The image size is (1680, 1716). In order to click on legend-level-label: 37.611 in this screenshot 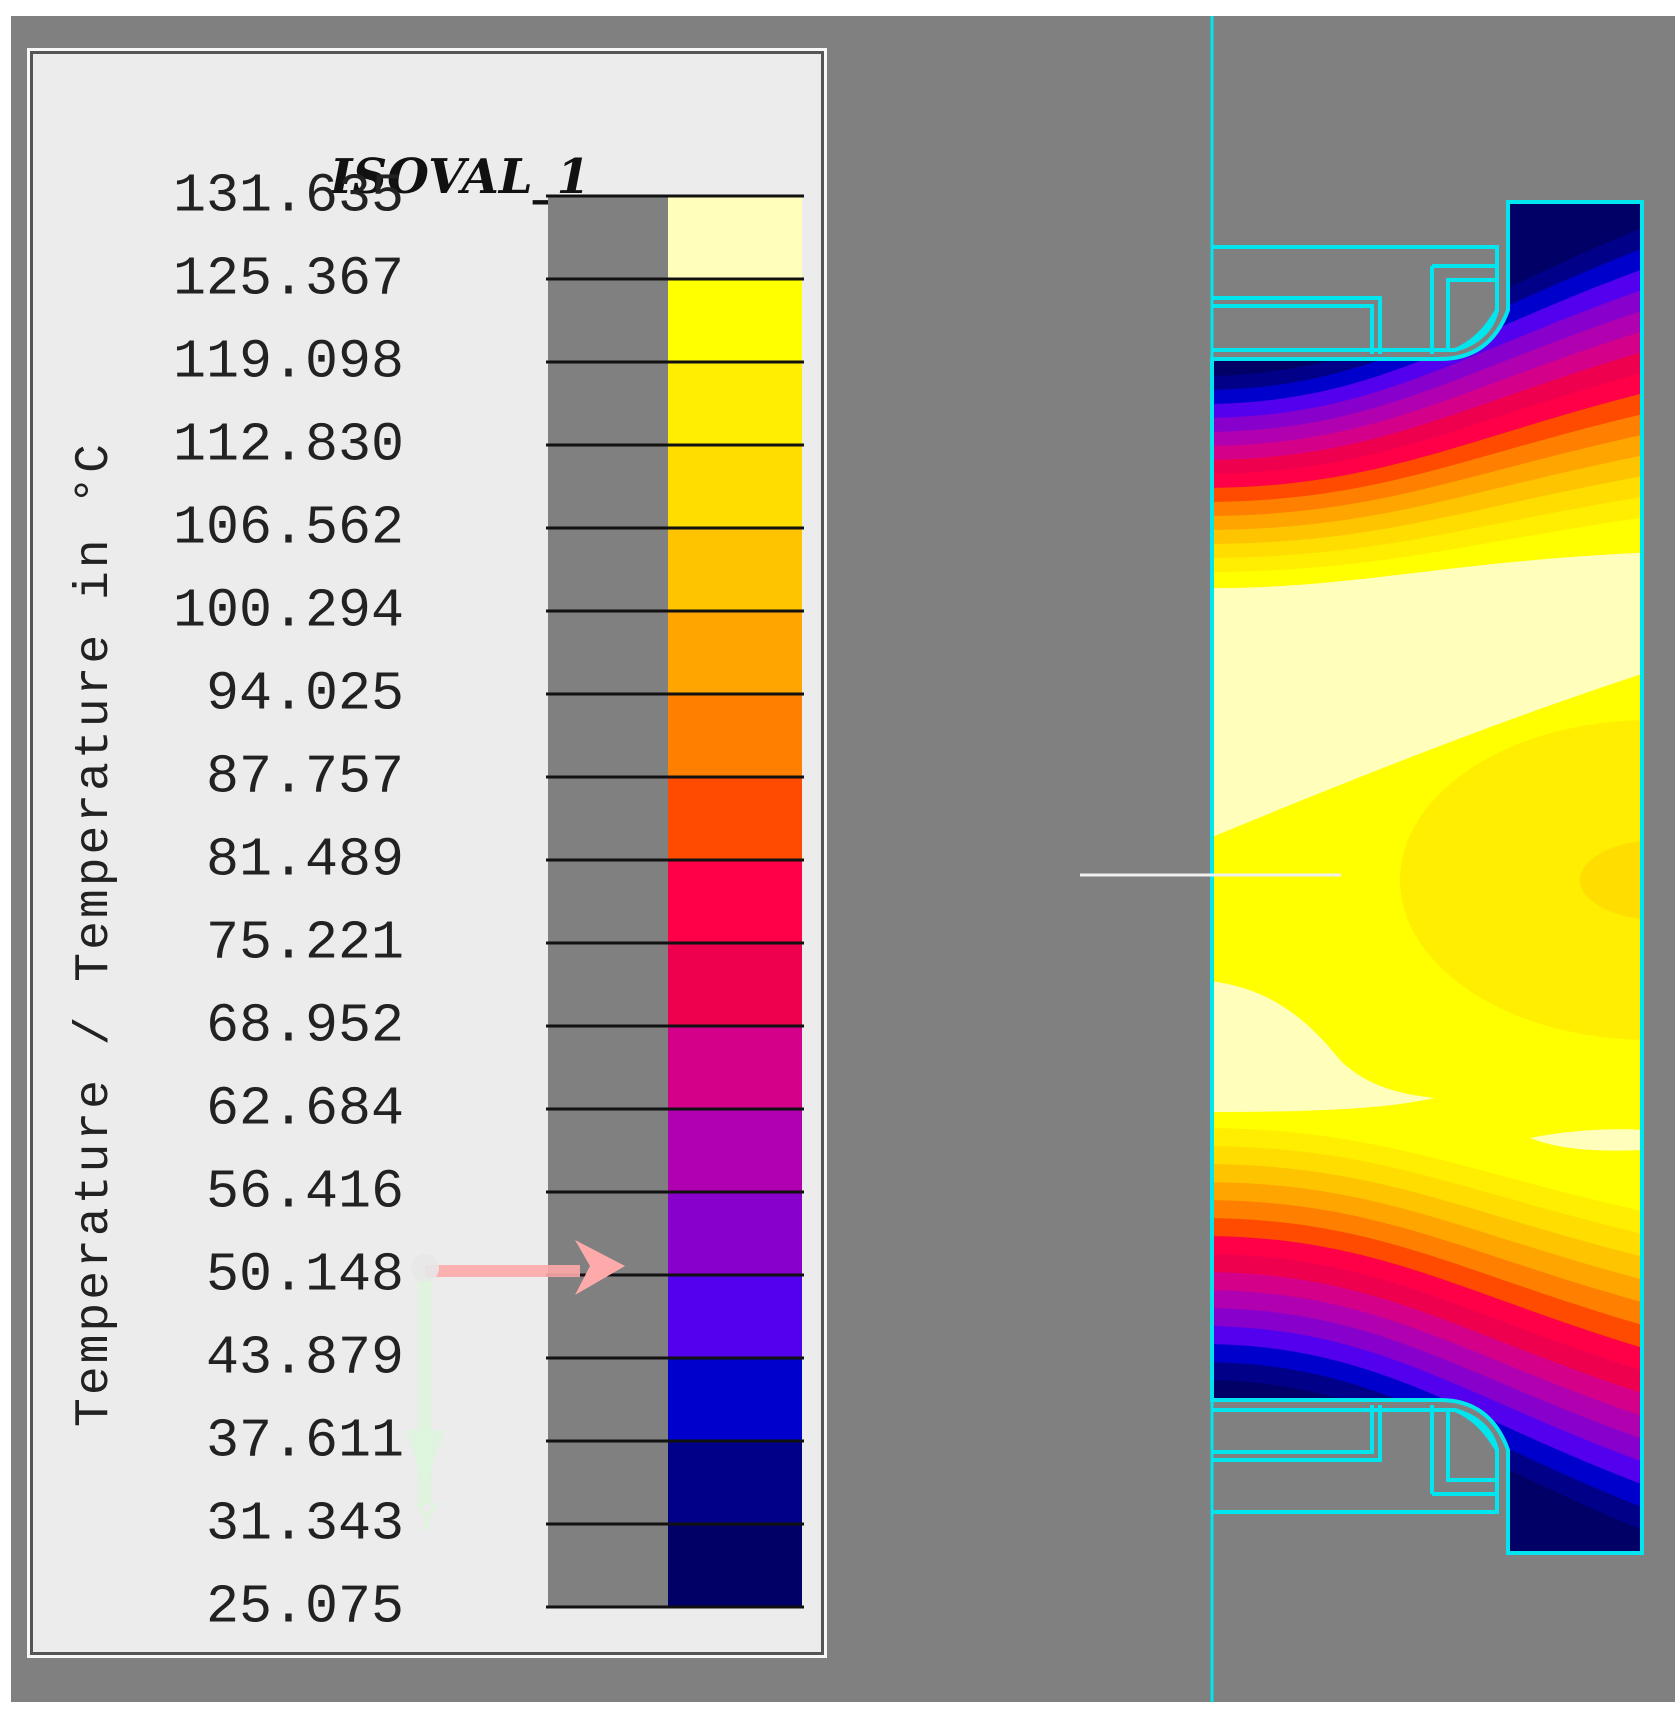, I will do `click(304, 1441)`.